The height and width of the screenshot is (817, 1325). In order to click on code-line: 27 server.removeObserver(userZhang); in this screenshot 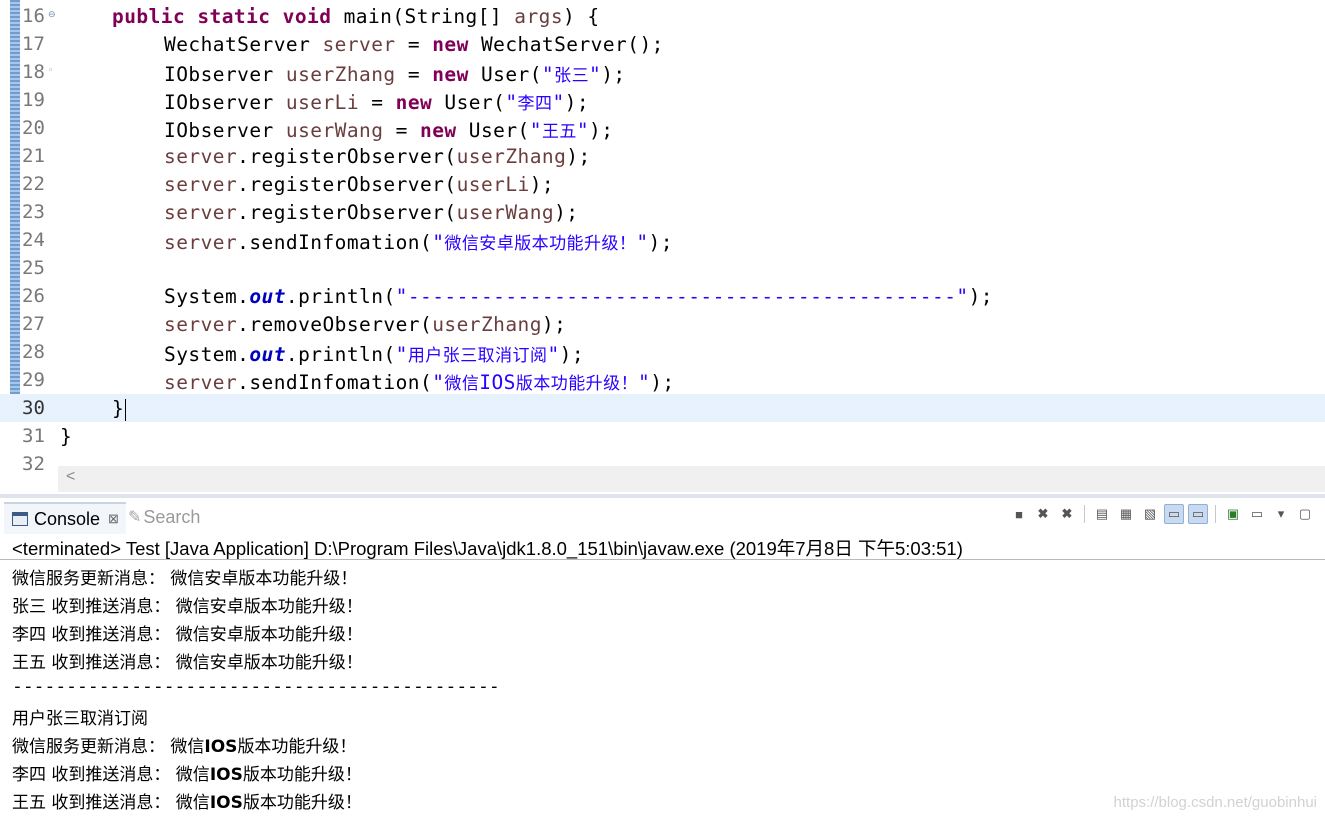, I will do `click(662, 324)`.